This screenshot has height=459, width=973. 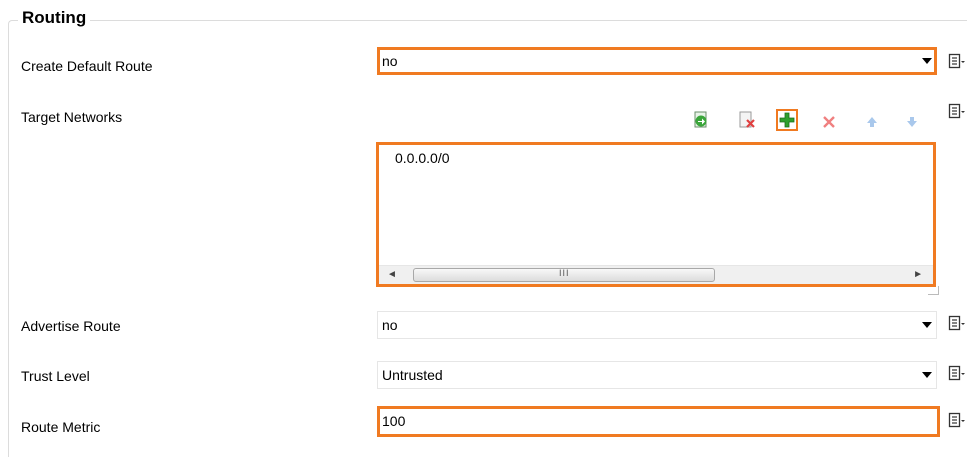 What do you see at coordinates (656, 274) in the screenshot?
I see `horizontal-scrollbar: ◄ III ►` at bounding box center [656, 274].